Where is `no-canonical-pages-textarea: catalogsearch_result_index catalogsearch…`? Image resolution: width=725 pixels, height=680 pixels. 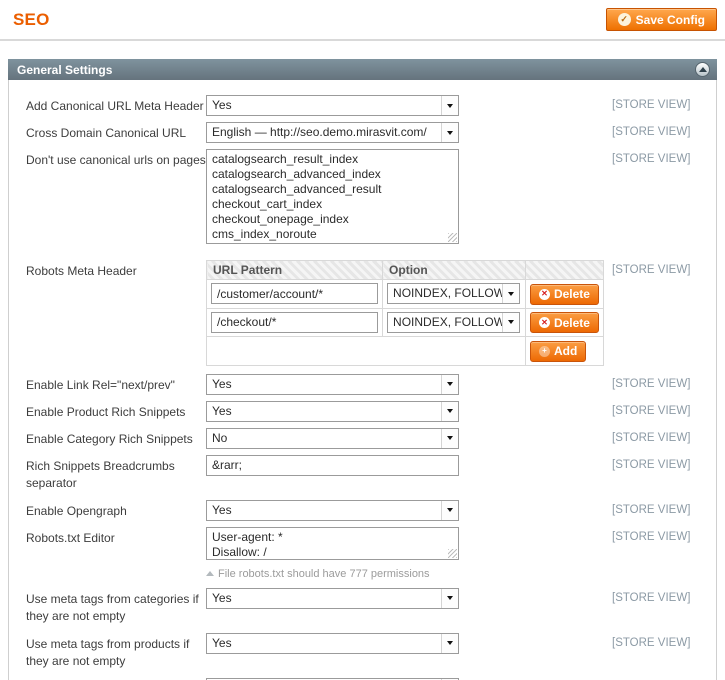 no-canonical-pages-textarea: catalogsearch_result_index catalogsearch… is located at coordinates (332, 196).